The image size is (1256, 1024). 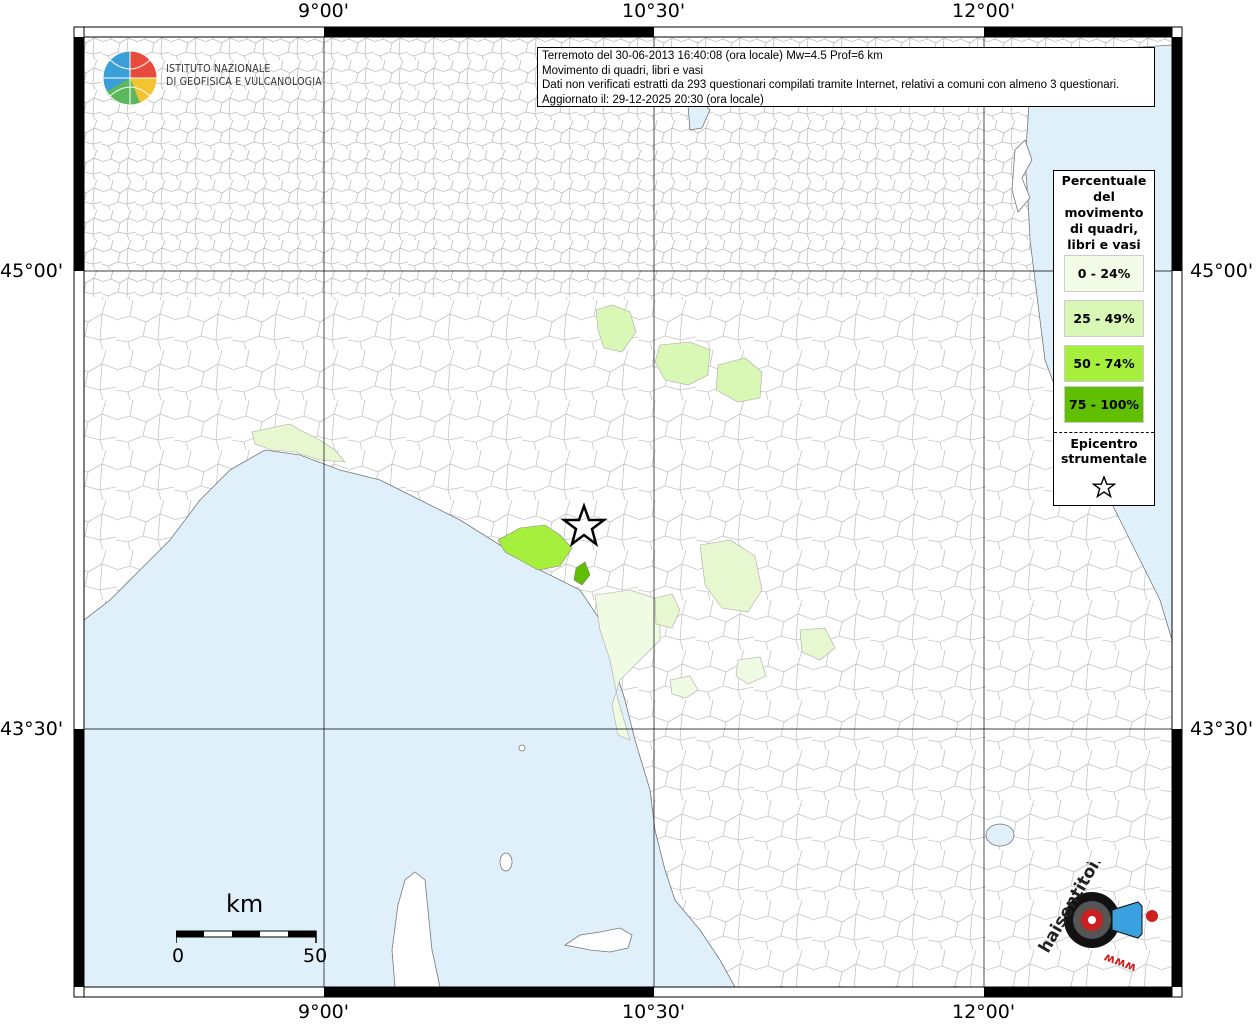 I want to click on lon-tick-top-1: 9°00', so click(x=323, y=11).